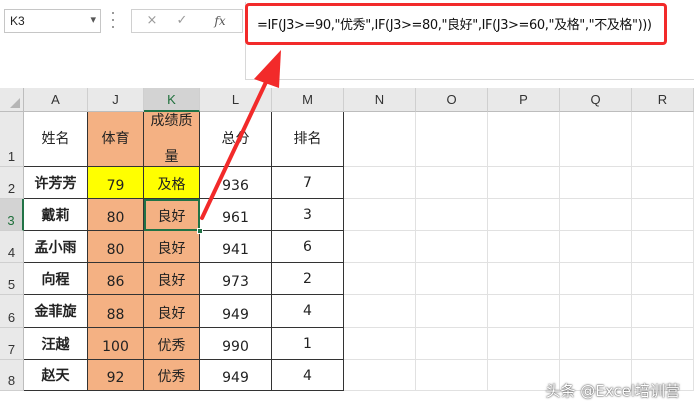 Image resolution: width=694 pixels, height=415 pixels. Describe the element at coordinates (12, 215) in the screenshot. I see `row-header-3: 3` at that location.